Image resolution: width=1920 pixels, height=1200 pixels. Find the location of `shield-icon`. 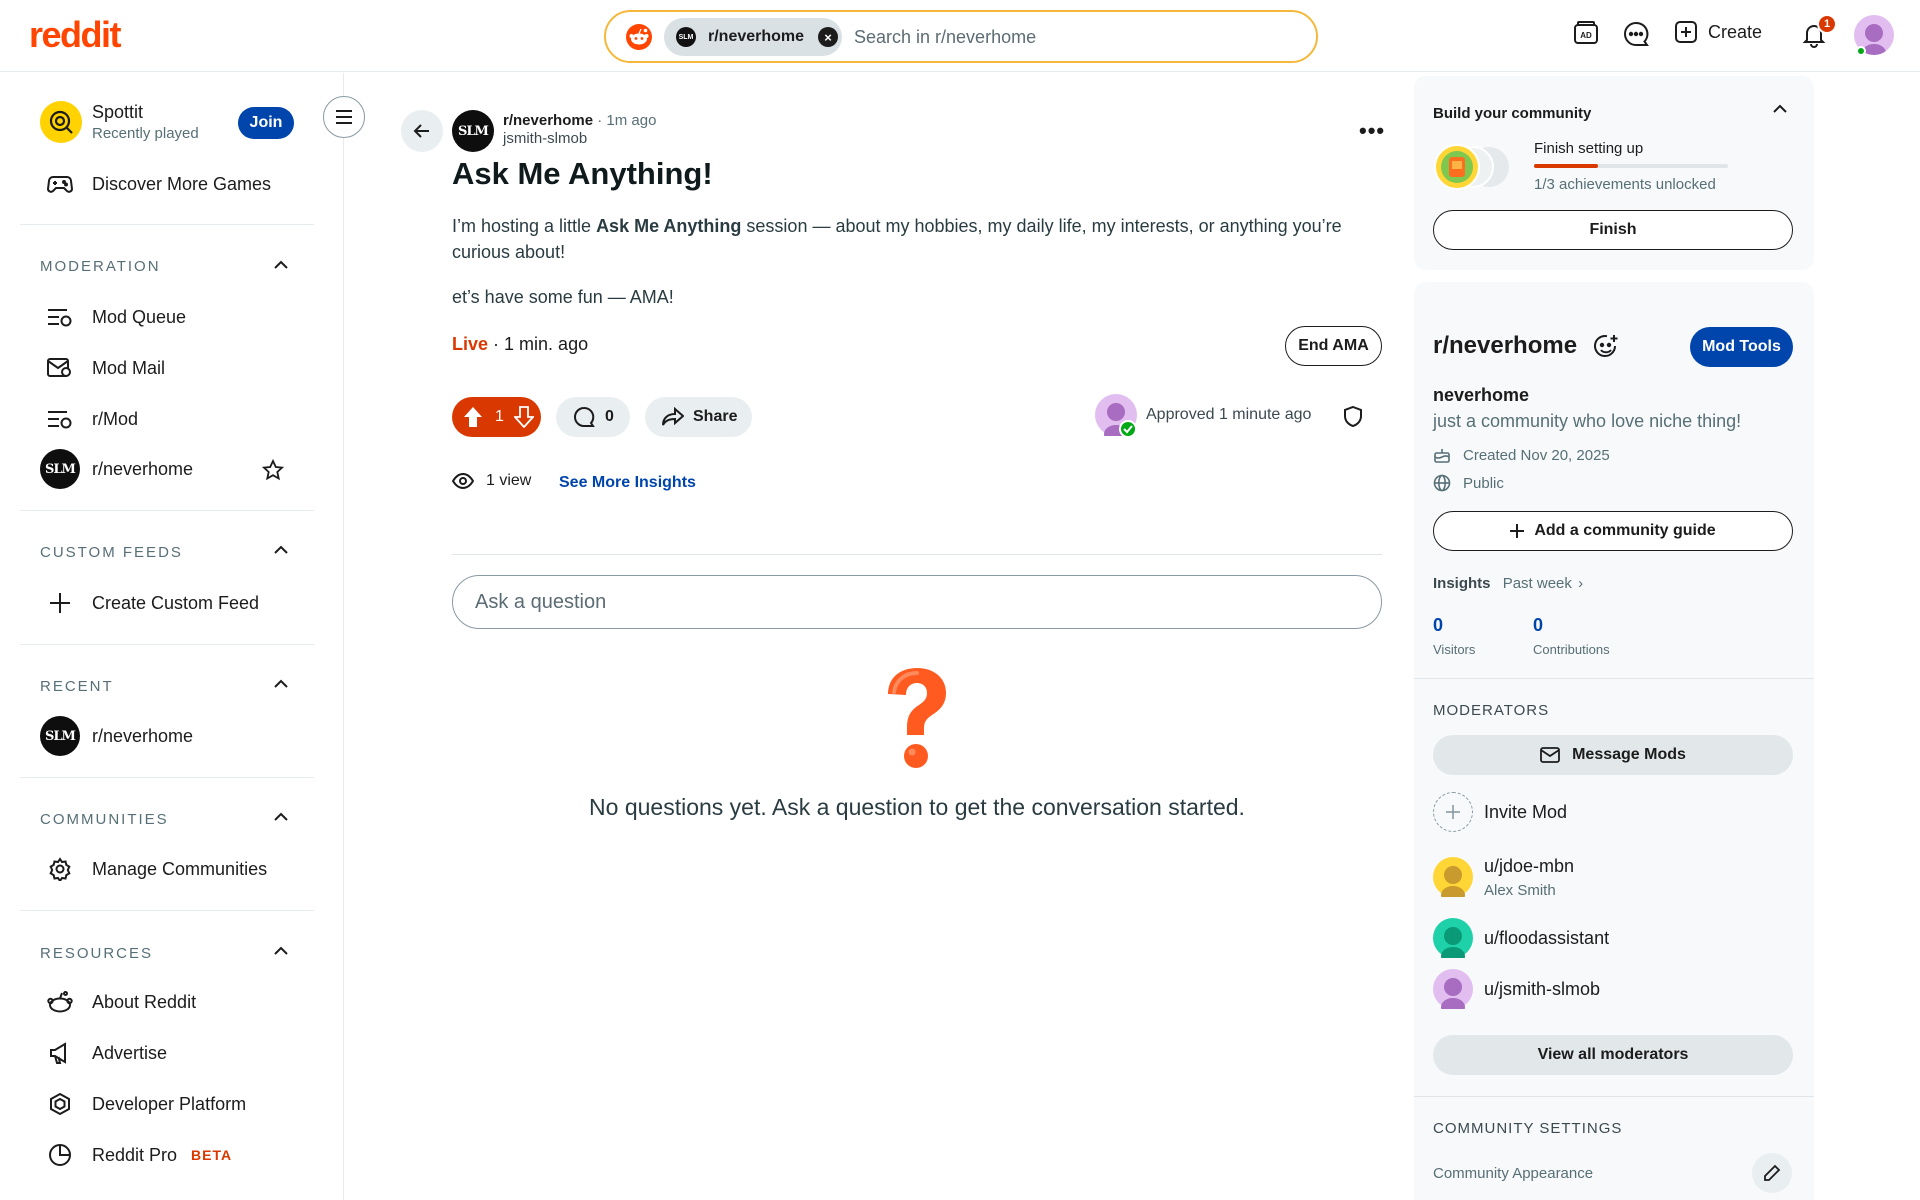

shield-icon is located at coordinates (1353, 416).